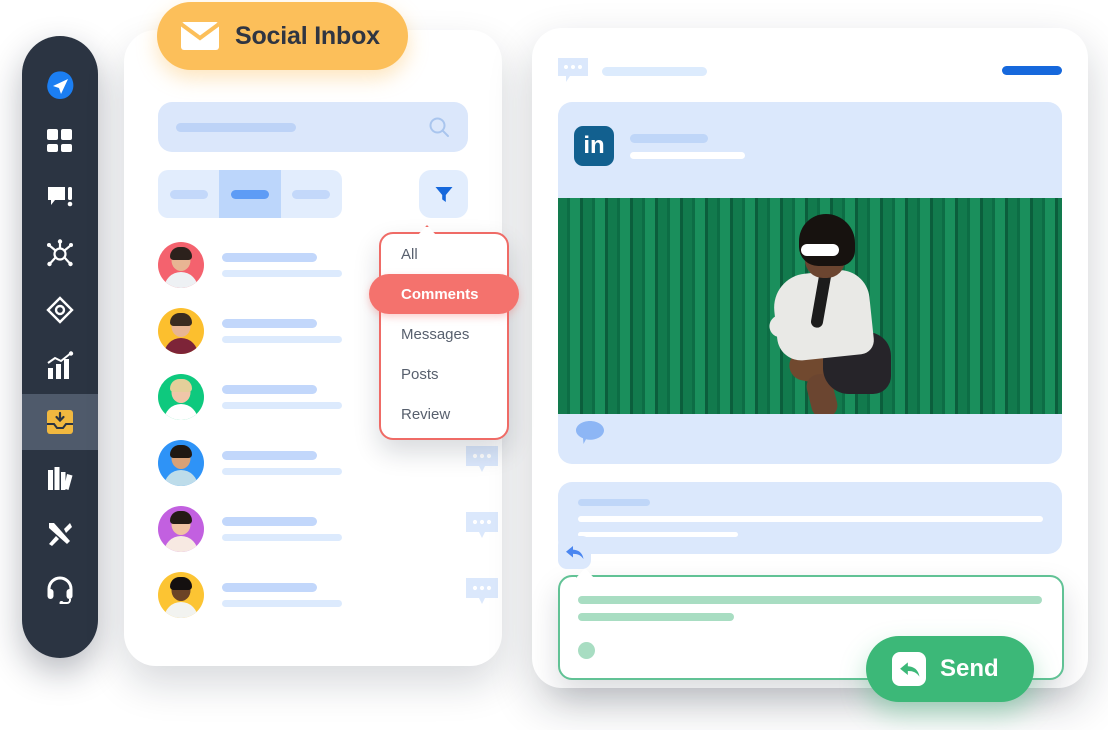 Image resolution: width=1108 pixels, height=730 pixels. I want to click on linkedin-icon: in, so click(594, 146).